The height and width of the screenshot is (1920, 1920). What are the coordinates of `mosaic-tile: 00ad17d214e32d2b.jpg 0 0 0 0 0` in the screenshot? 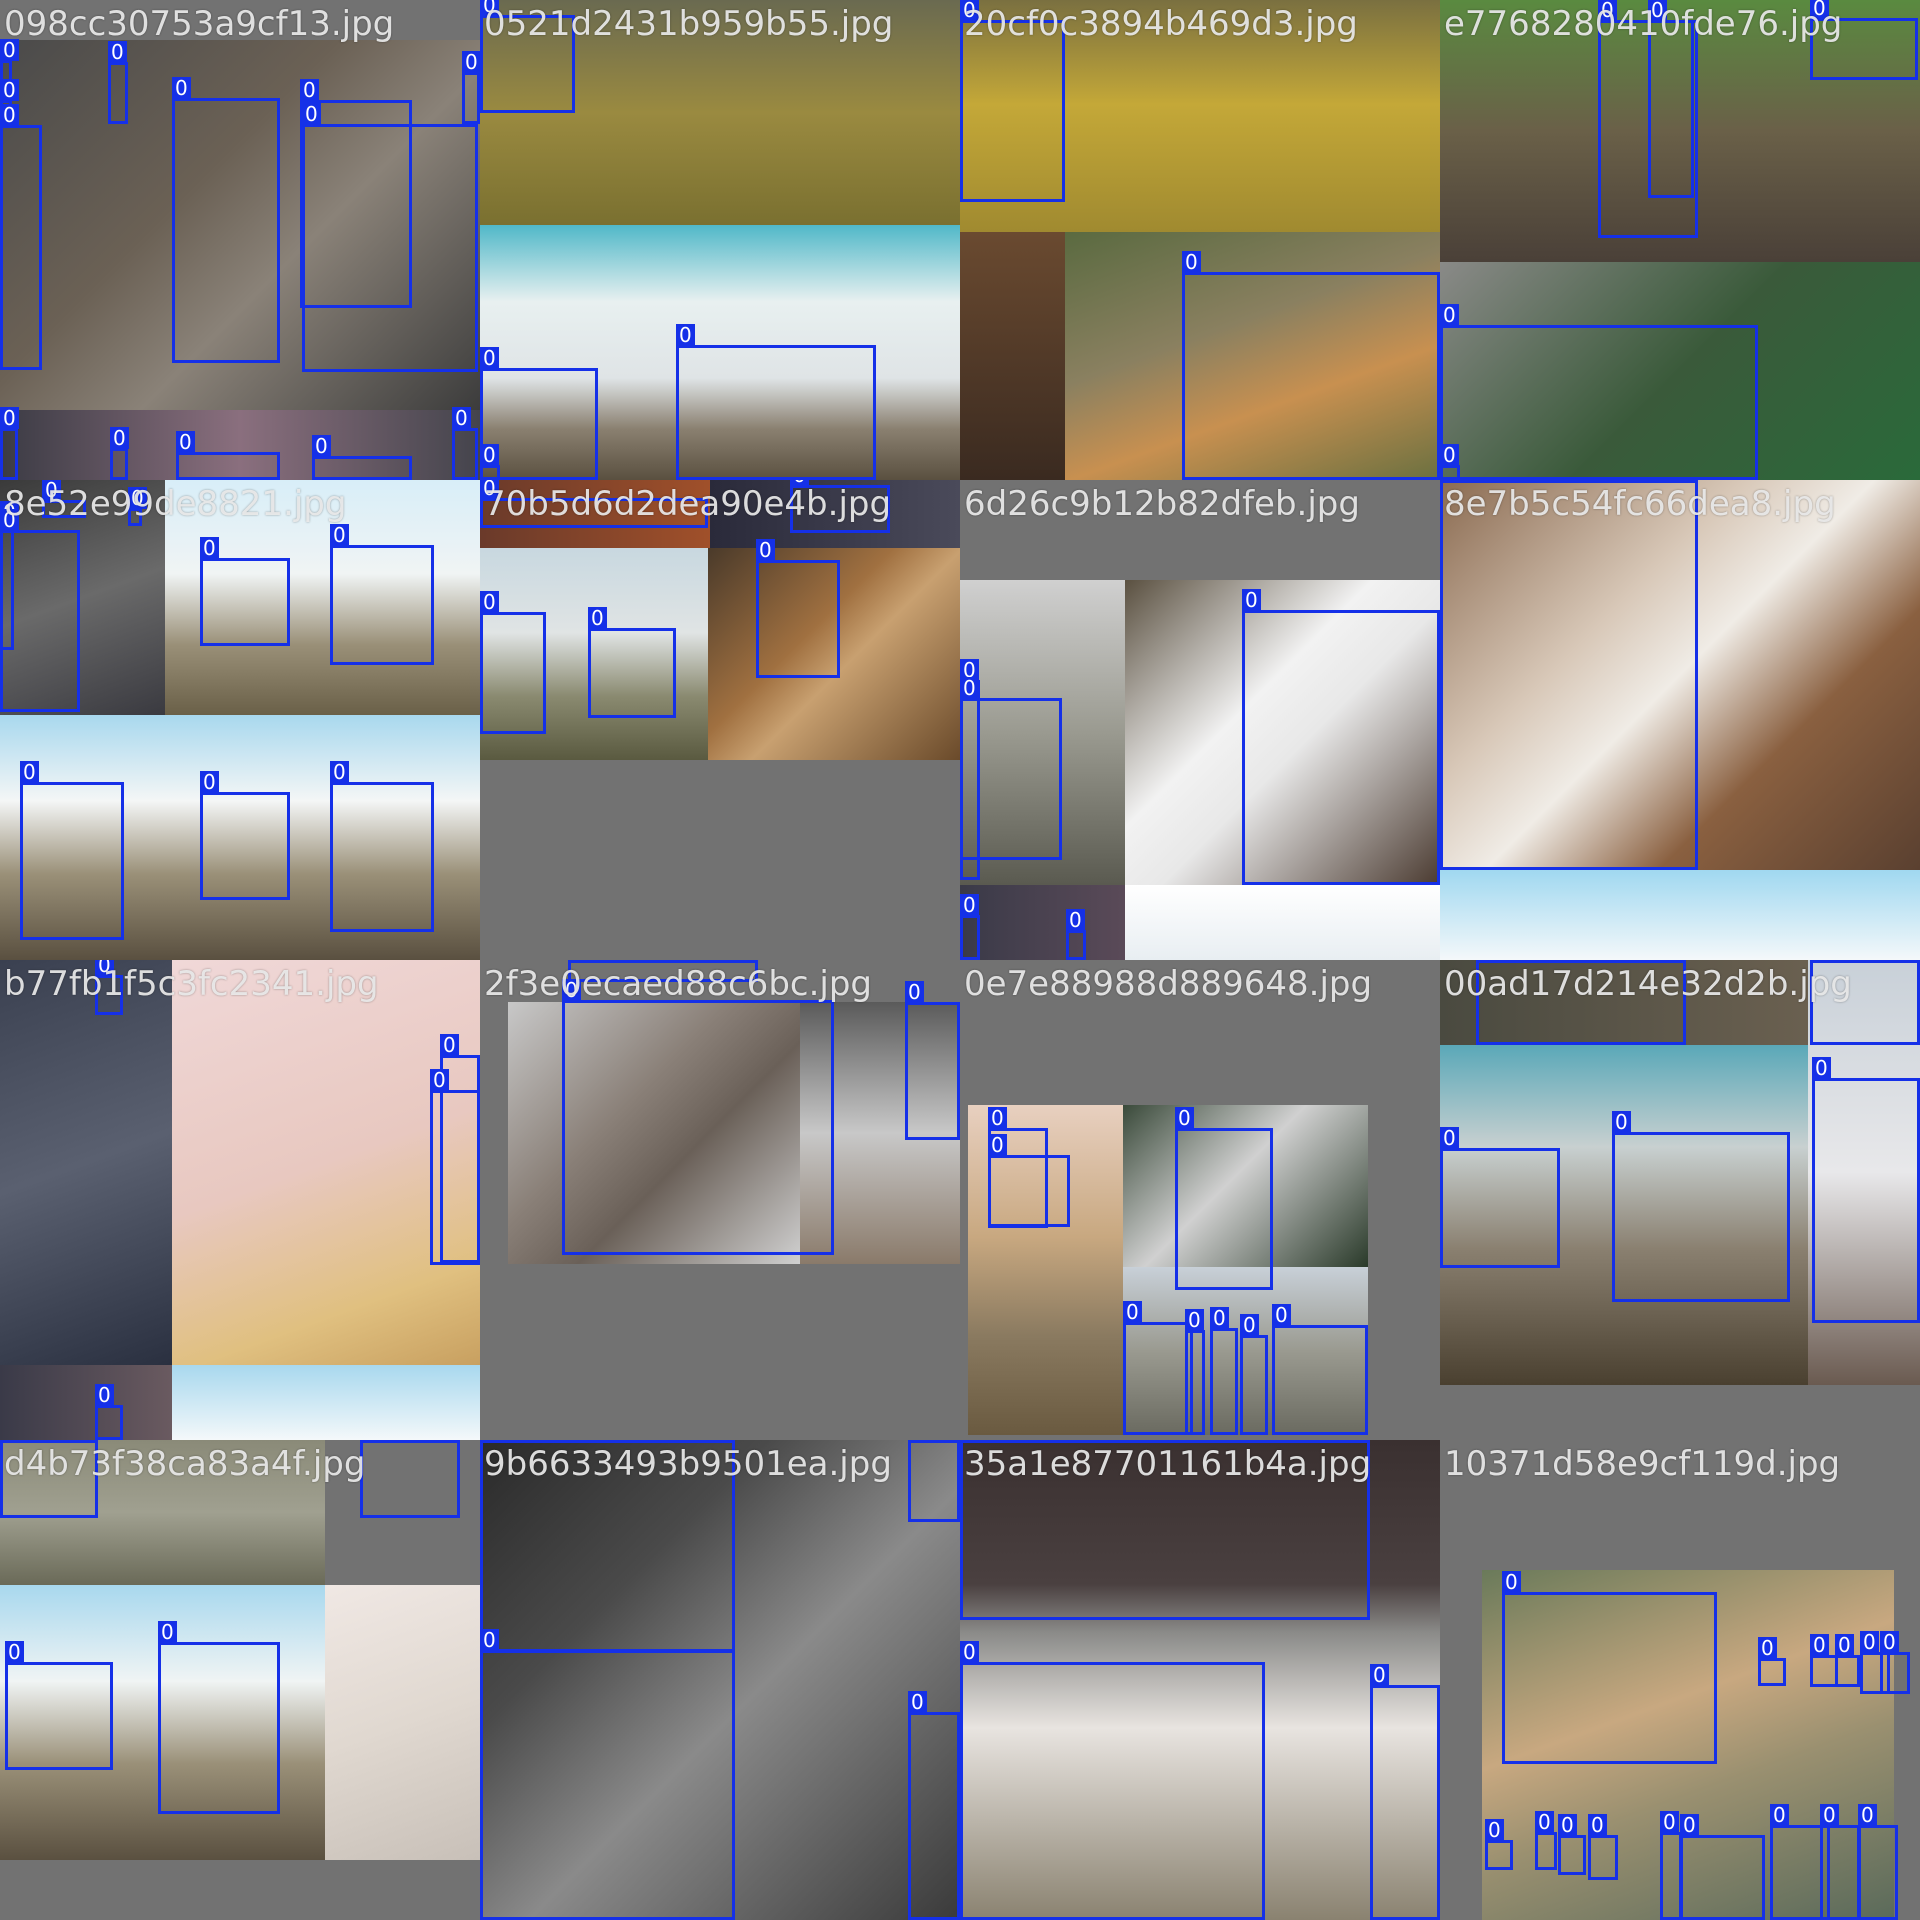 It's located at (1680, 1200).